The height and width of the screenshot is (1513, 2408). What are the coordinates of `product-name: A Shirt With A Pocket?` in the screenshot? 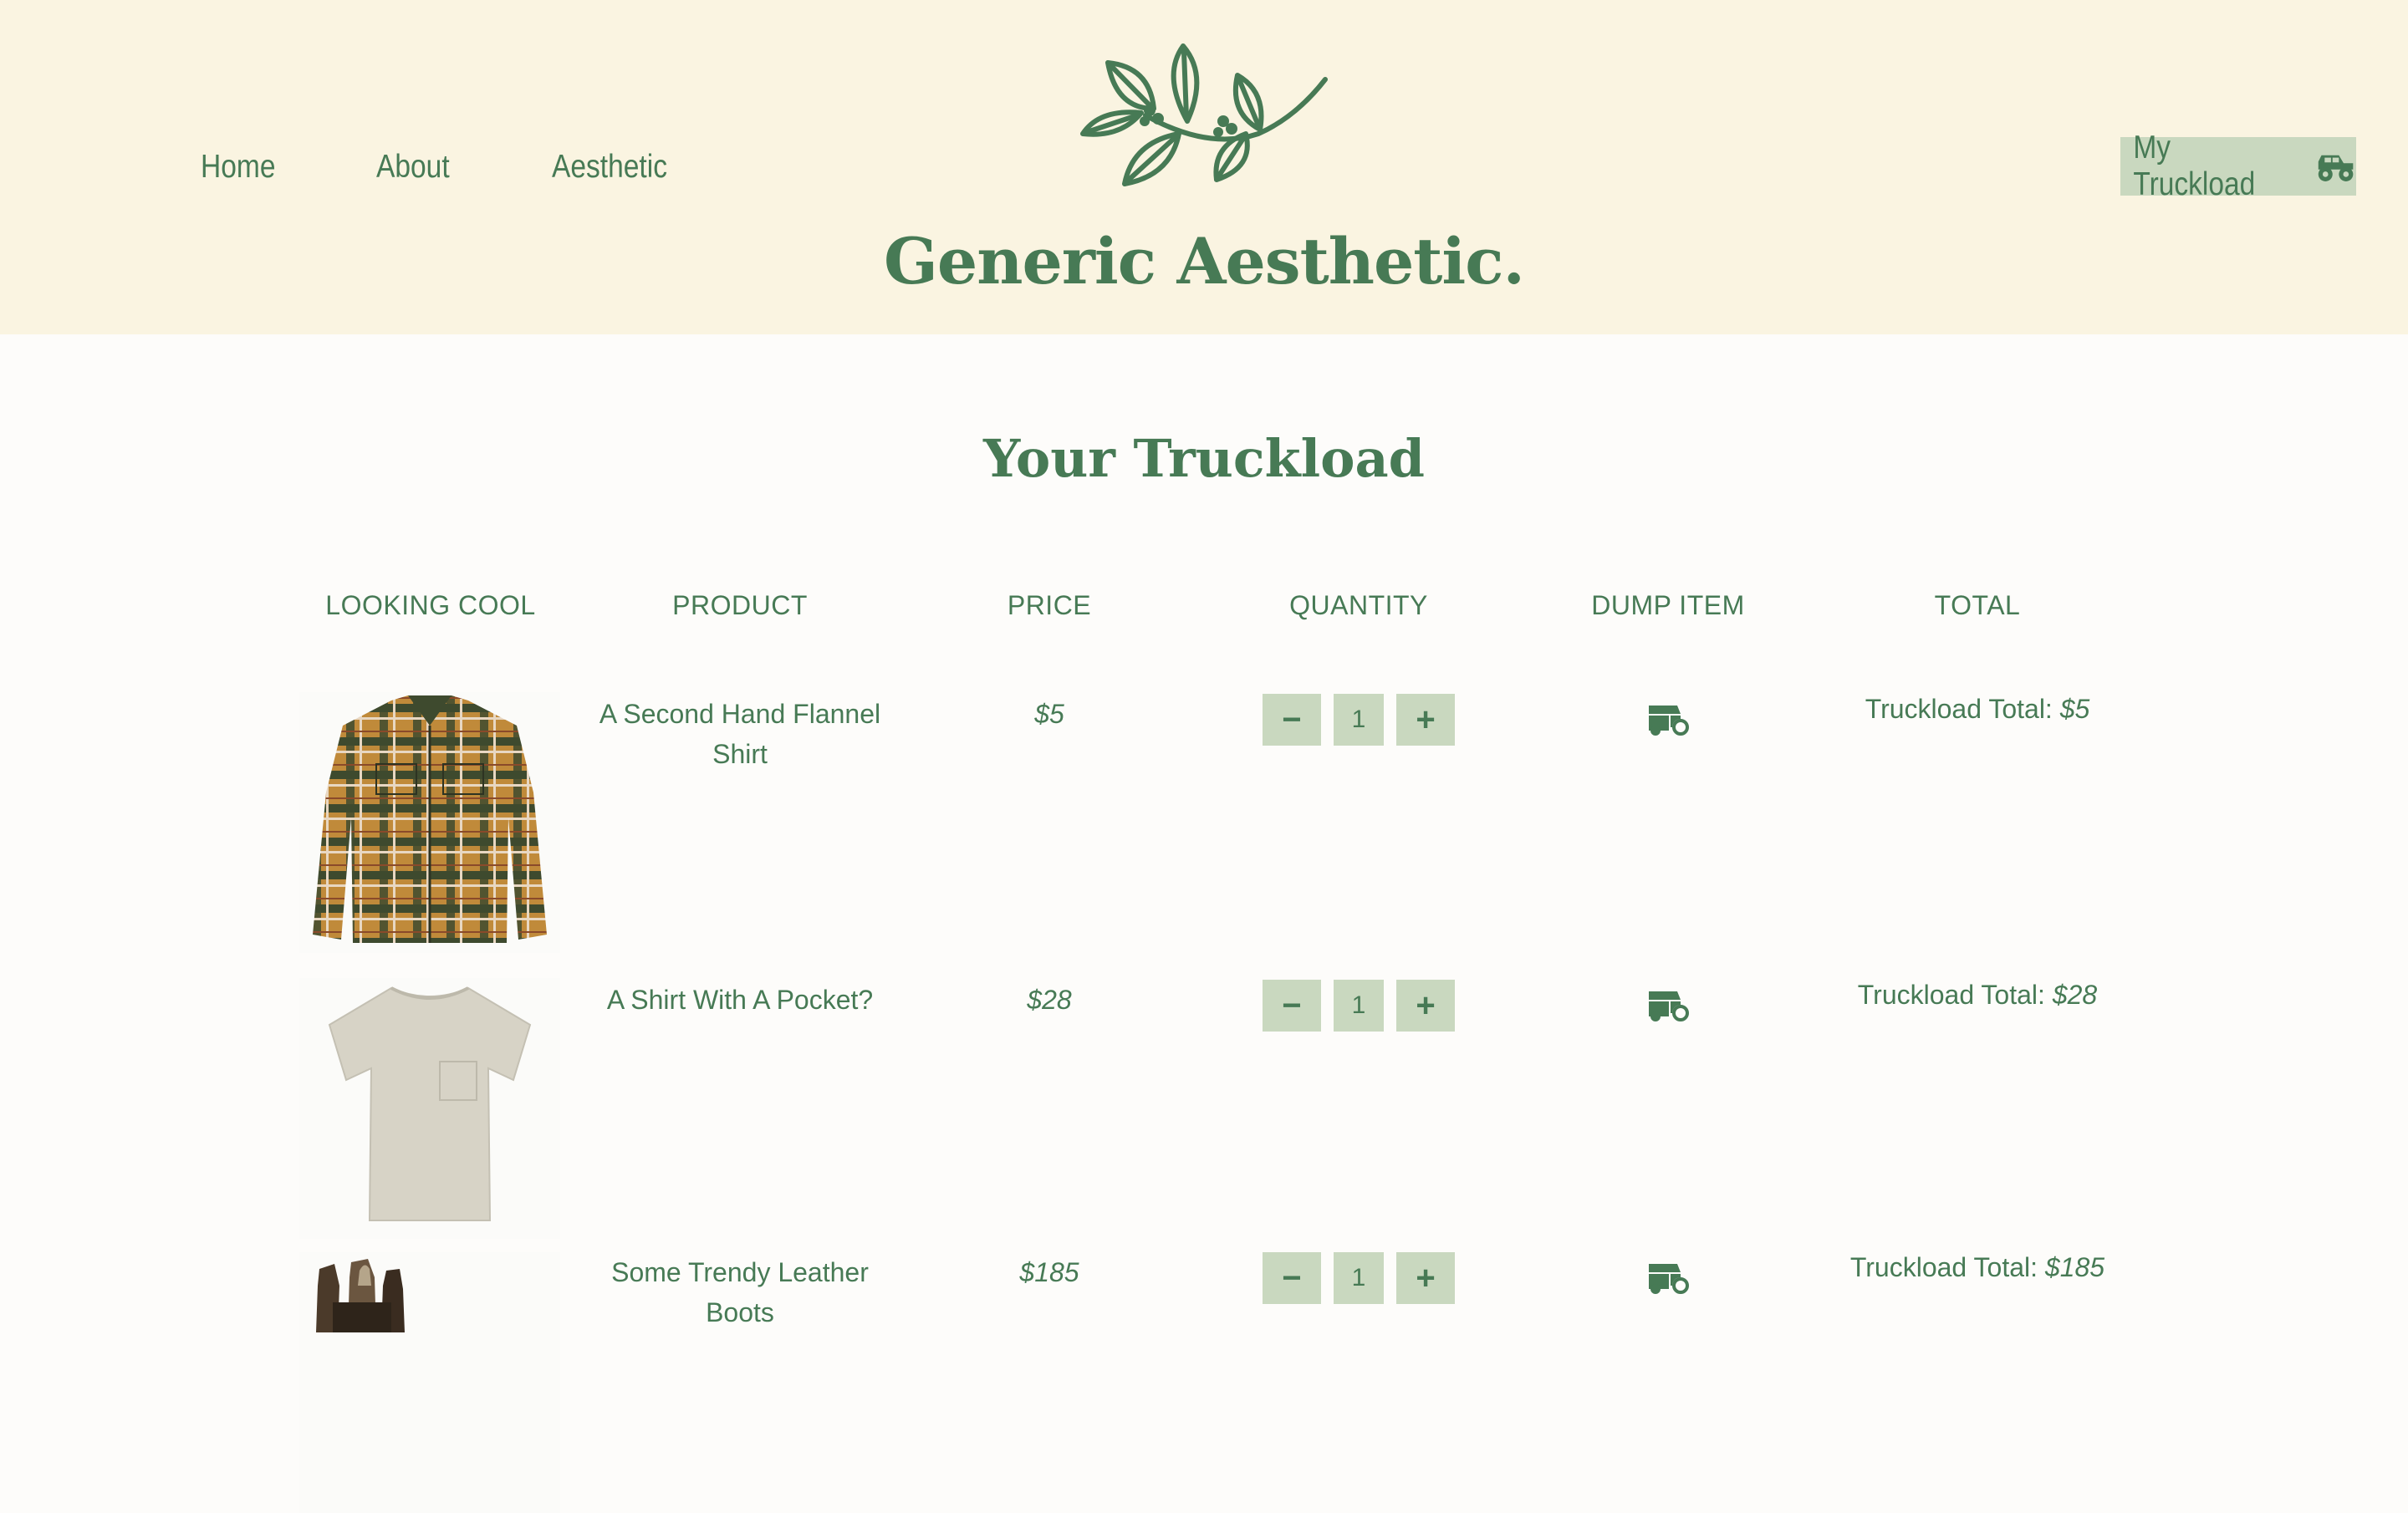 It's located at (740, 1000).